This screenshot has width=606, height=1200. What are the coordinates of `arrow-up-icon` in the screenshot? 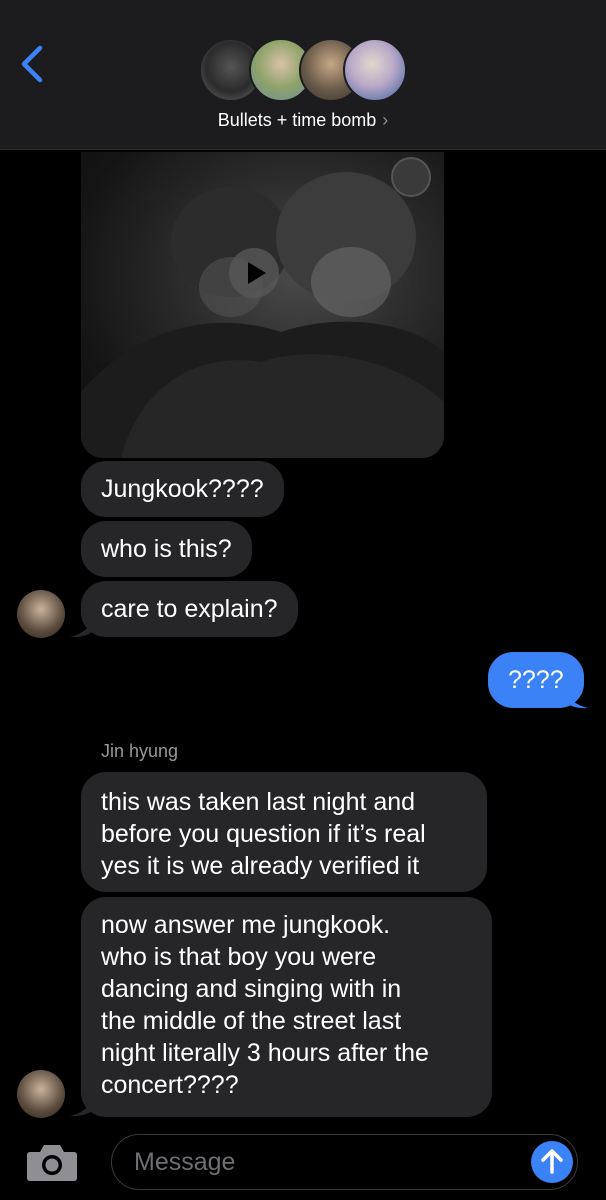 It's located at (552, 1161).